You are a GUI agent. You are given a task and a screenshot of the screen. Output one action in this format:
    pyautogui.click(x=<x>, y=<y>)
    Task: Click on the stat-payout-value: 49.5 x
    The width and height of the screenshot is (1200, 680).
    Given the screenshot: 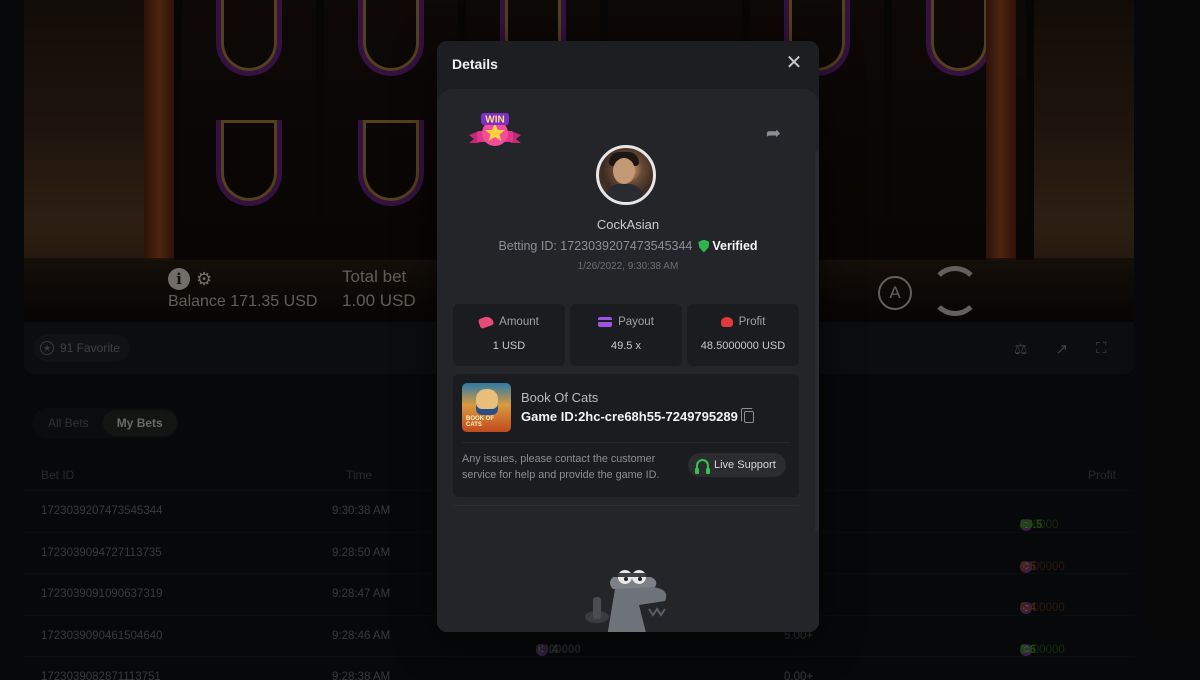 What is the action you would take?
    pyautogui.click(x=626, y=346)
    